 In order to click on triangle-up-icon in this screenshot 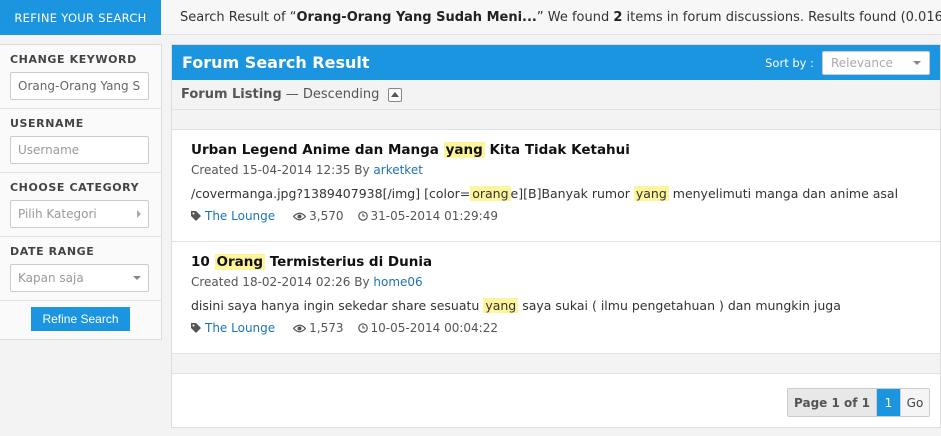, I will do `click(395, 94)`.